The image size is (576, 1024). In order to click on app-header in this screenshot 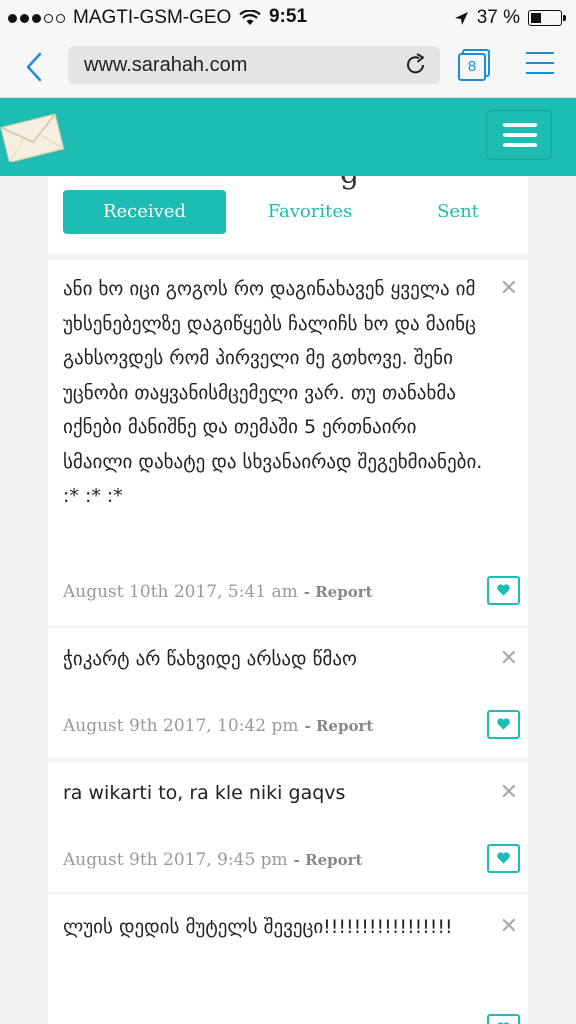, I will do `click(288, 137)`.